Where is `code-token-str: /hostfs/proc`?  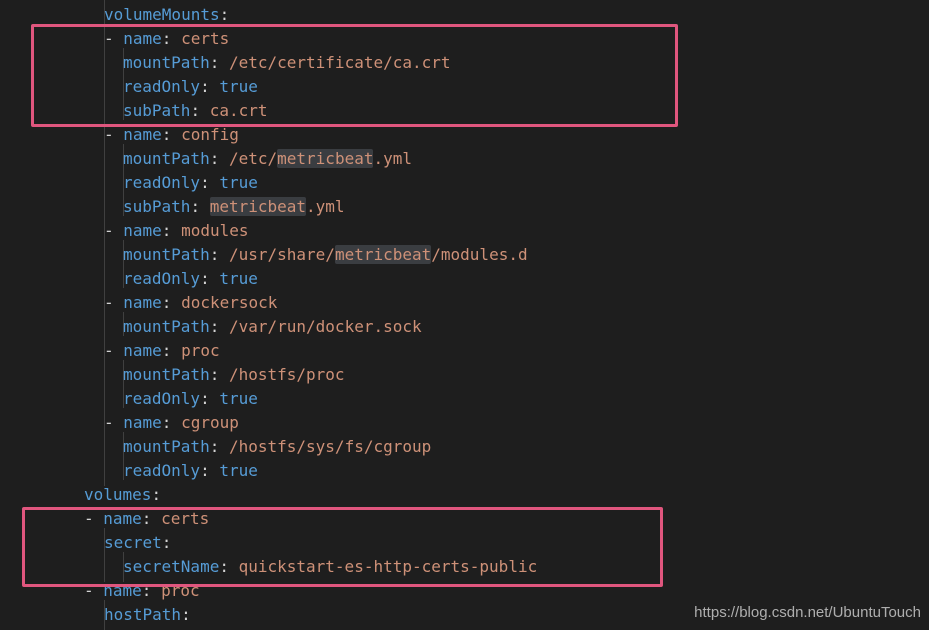
code-token-str: /hostfs/proc is located at coordinates (286, 374).